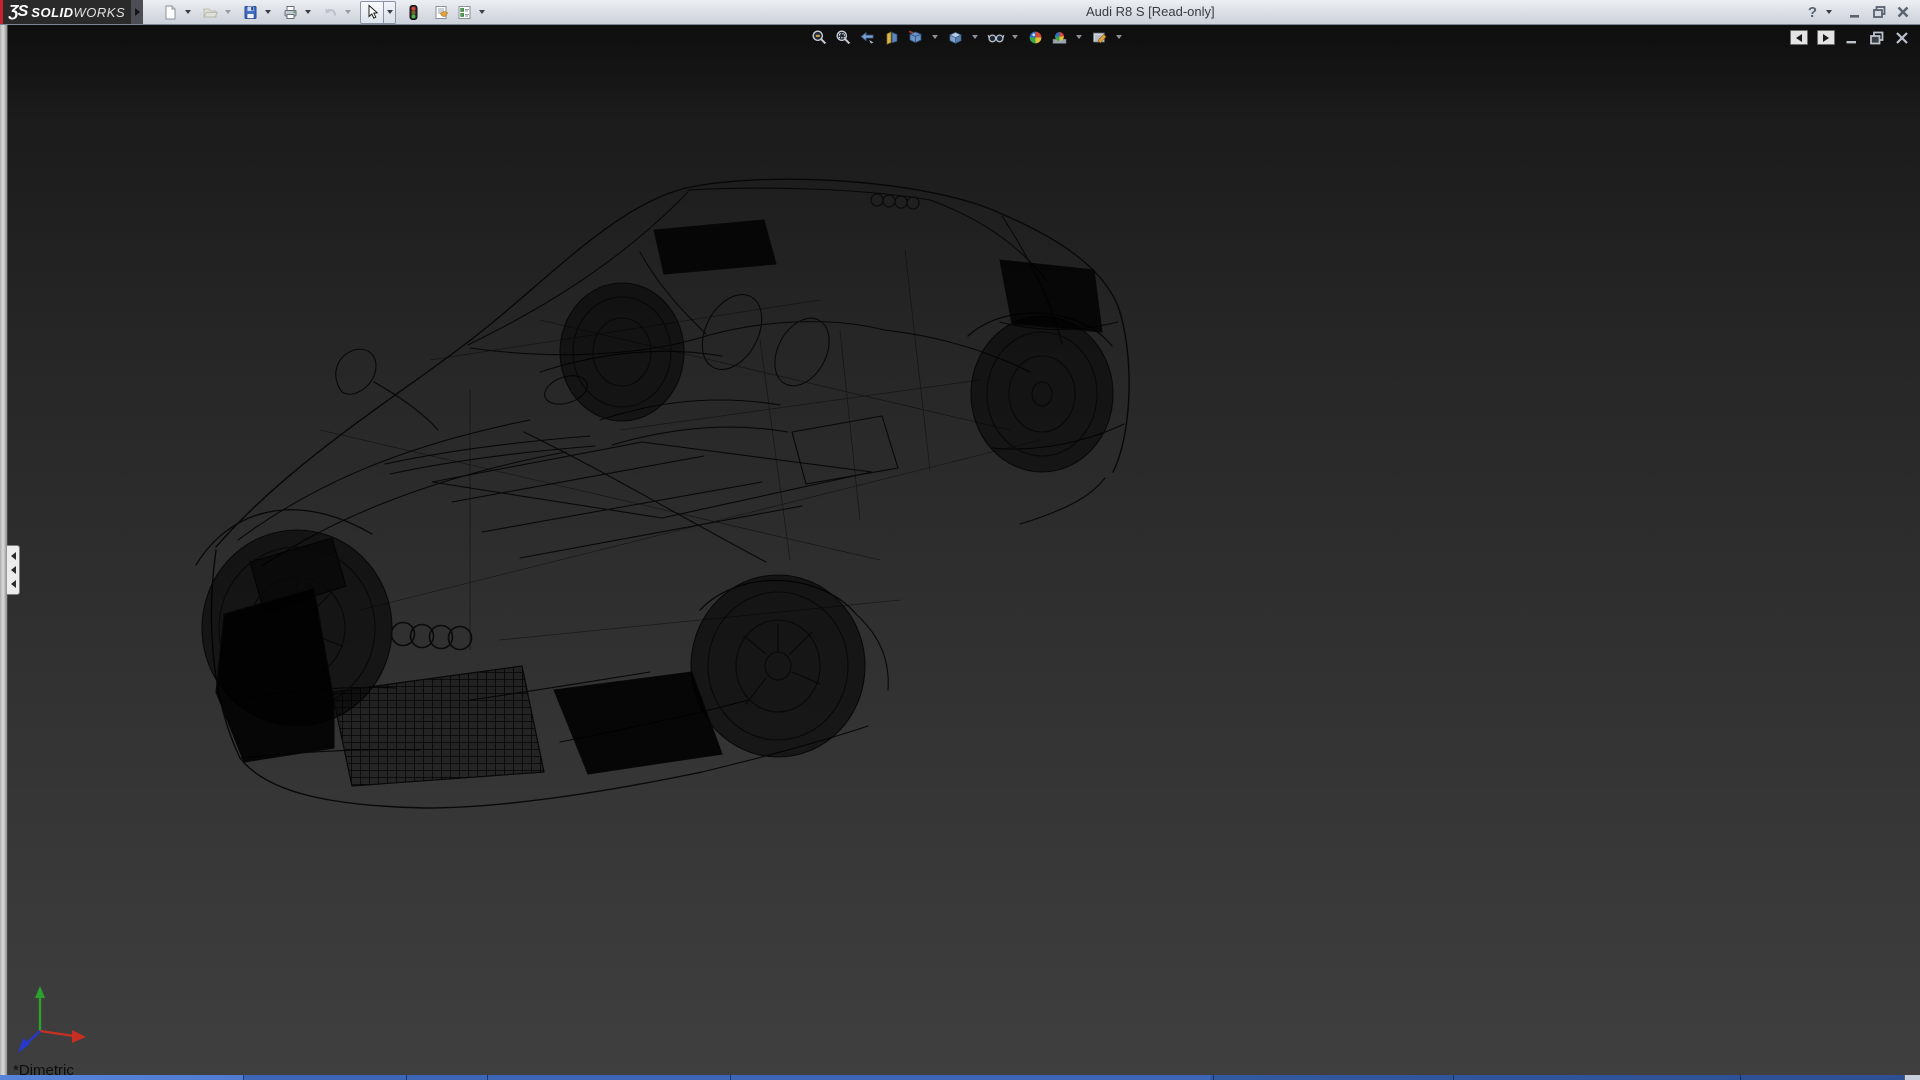  Describe the element at coordinates (1829, 12) in the screenshot. I see `help-dropdown` at that location.